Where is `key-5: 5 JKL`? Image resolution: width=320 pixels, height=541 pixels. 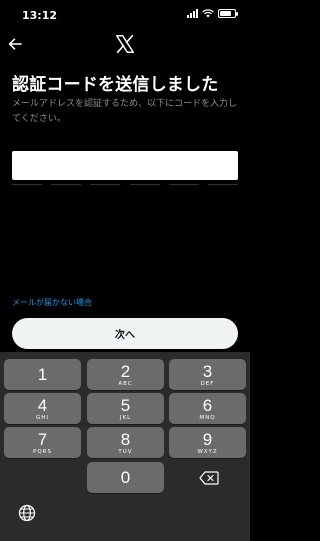
key-5: 5 JKL is located at coordinates (125, 408).